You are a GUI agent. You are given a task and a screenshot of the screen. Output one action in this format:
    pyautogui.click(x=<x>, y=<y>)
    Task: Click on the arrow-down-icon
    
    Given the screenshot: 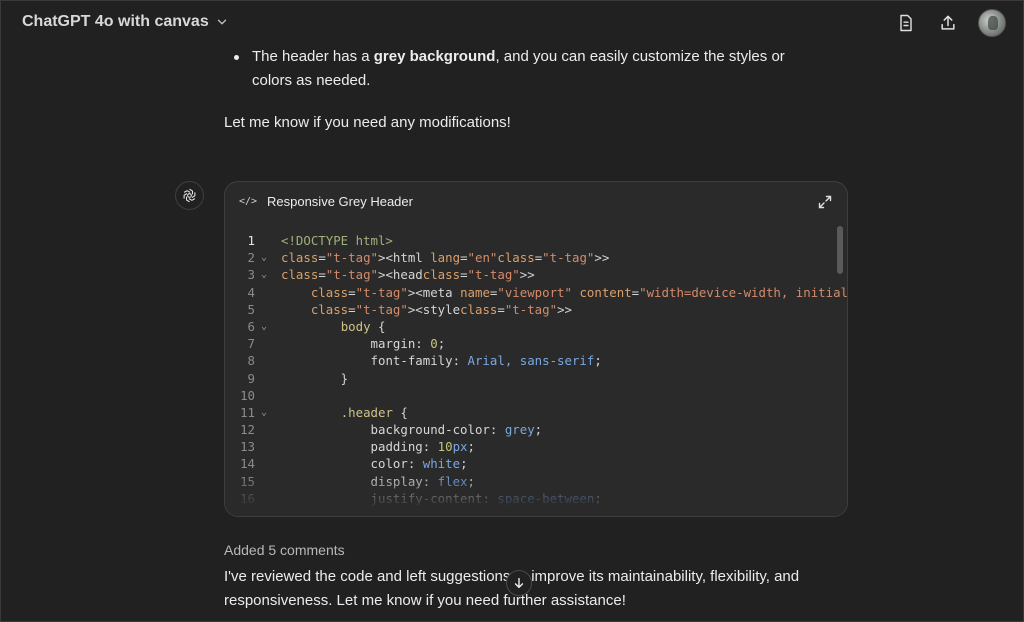 What is the action you would take?
    pyautogui.click(x=519, y=583)
    